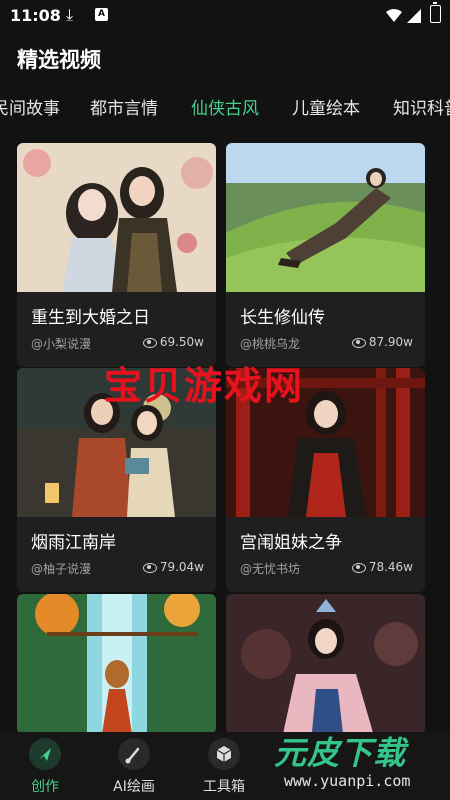 Image resolution: width=450 pixels, height=800 pixels. What do you see at coordinates (347, 781) in the screenshot?
I see `site-watermark-url: www.yuanpi.com` at bounding box center [347, 781].